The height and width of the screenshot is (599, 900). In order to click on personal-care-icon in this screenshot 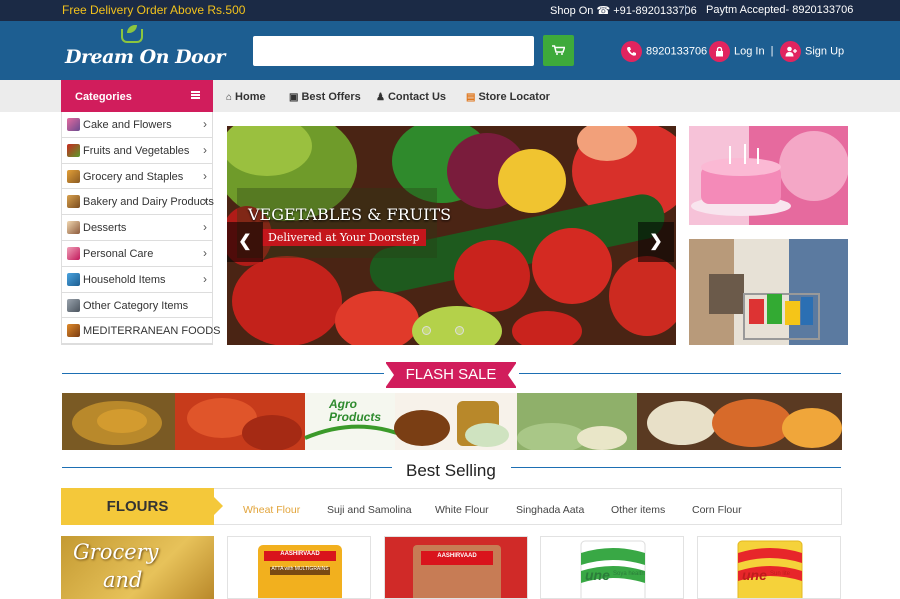, I will do `click(73, 253)`.